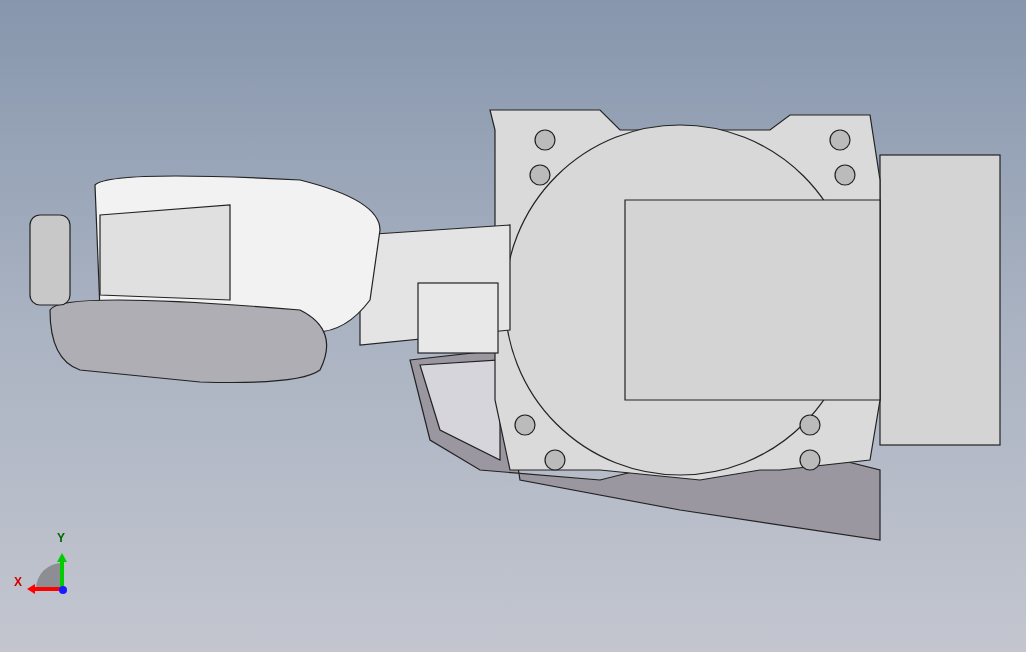 This screenshot has width=1026, height=652. I want to click on x-axis-label: X, so click(18, 582).